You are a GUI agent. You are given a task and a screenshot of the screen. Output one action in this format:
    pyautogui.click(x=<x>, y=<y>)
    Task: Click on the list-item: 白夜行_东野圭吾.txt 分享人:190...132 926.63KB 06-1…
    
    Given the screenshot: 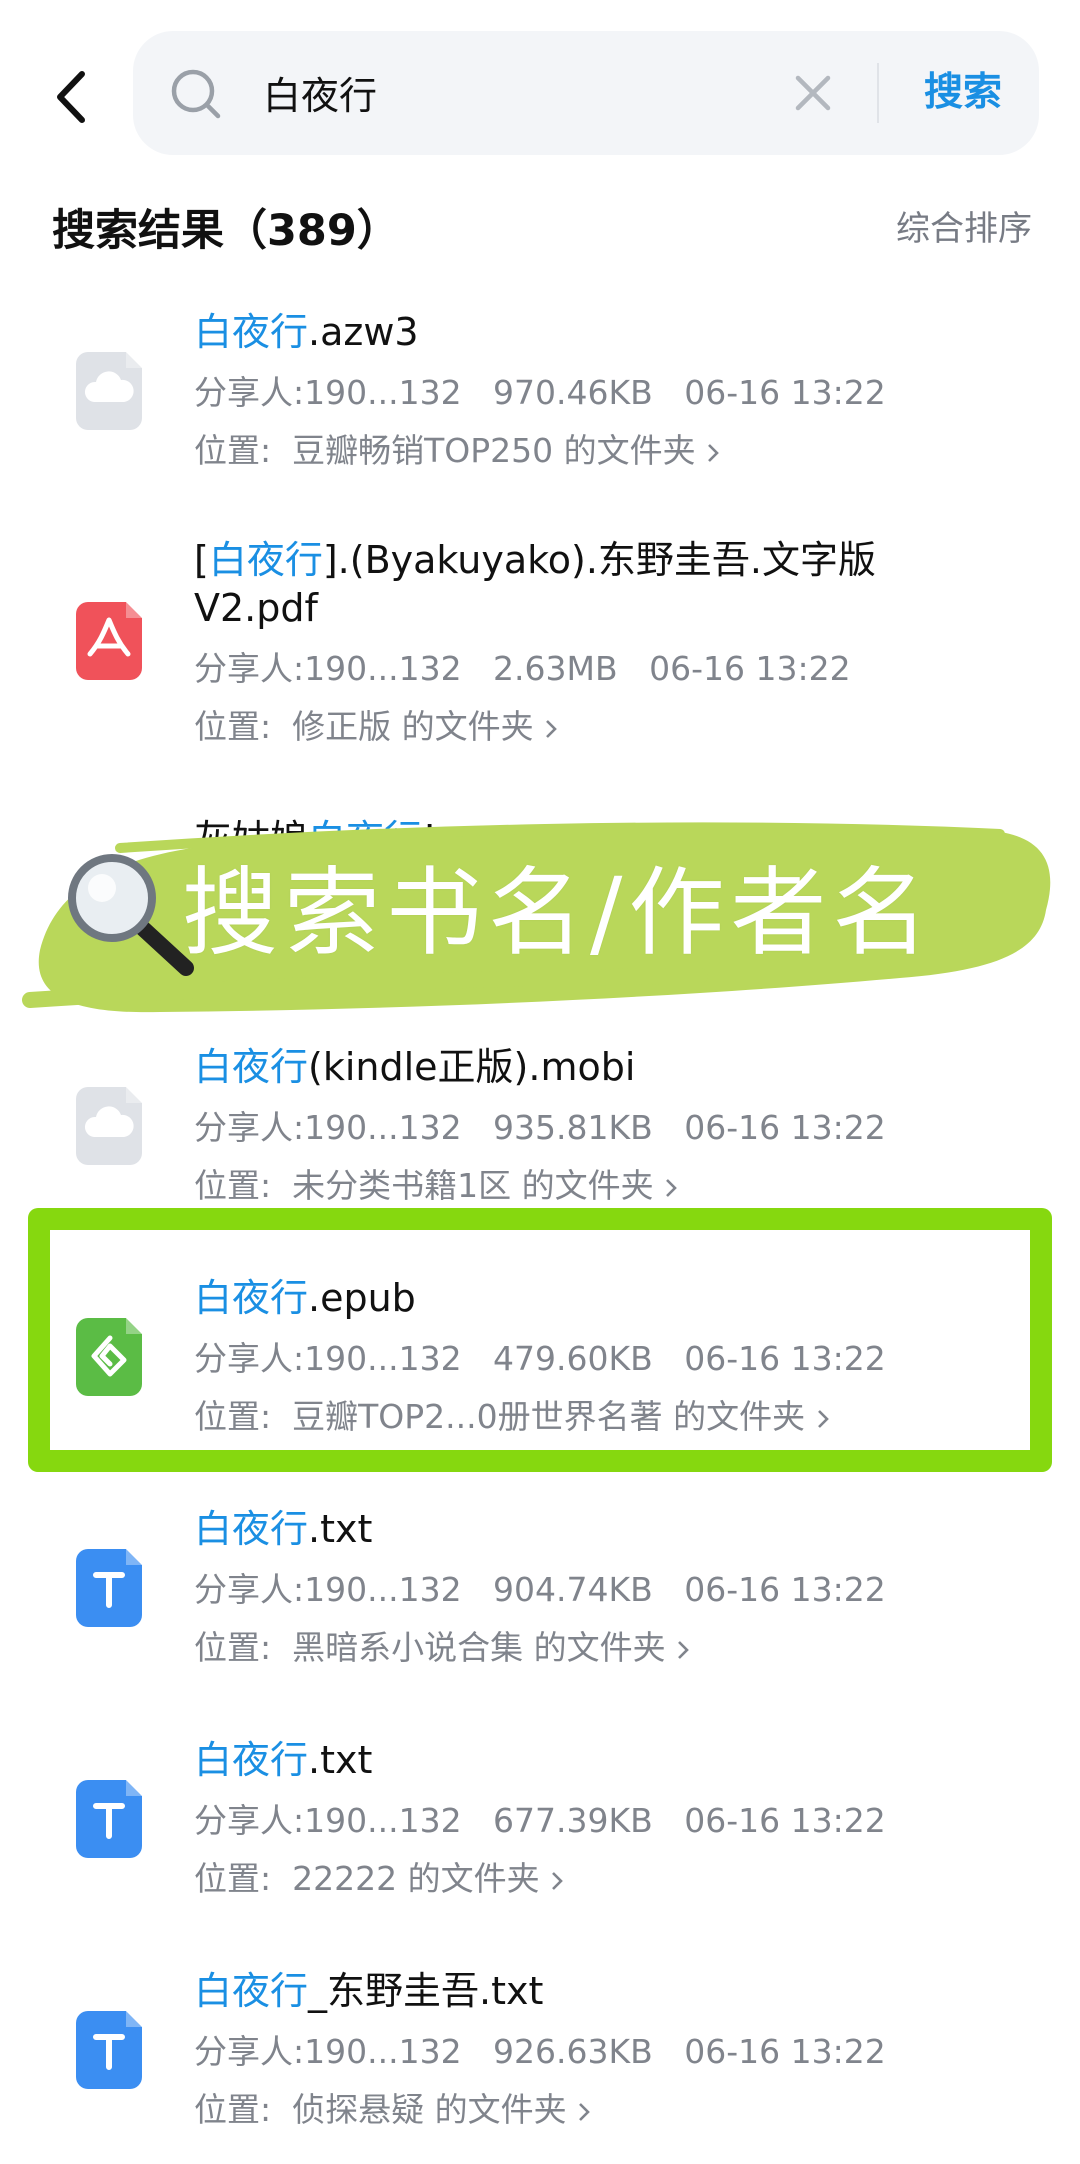 What is the action you would take?
    pyautogui.click(x=540, y=2054)
    